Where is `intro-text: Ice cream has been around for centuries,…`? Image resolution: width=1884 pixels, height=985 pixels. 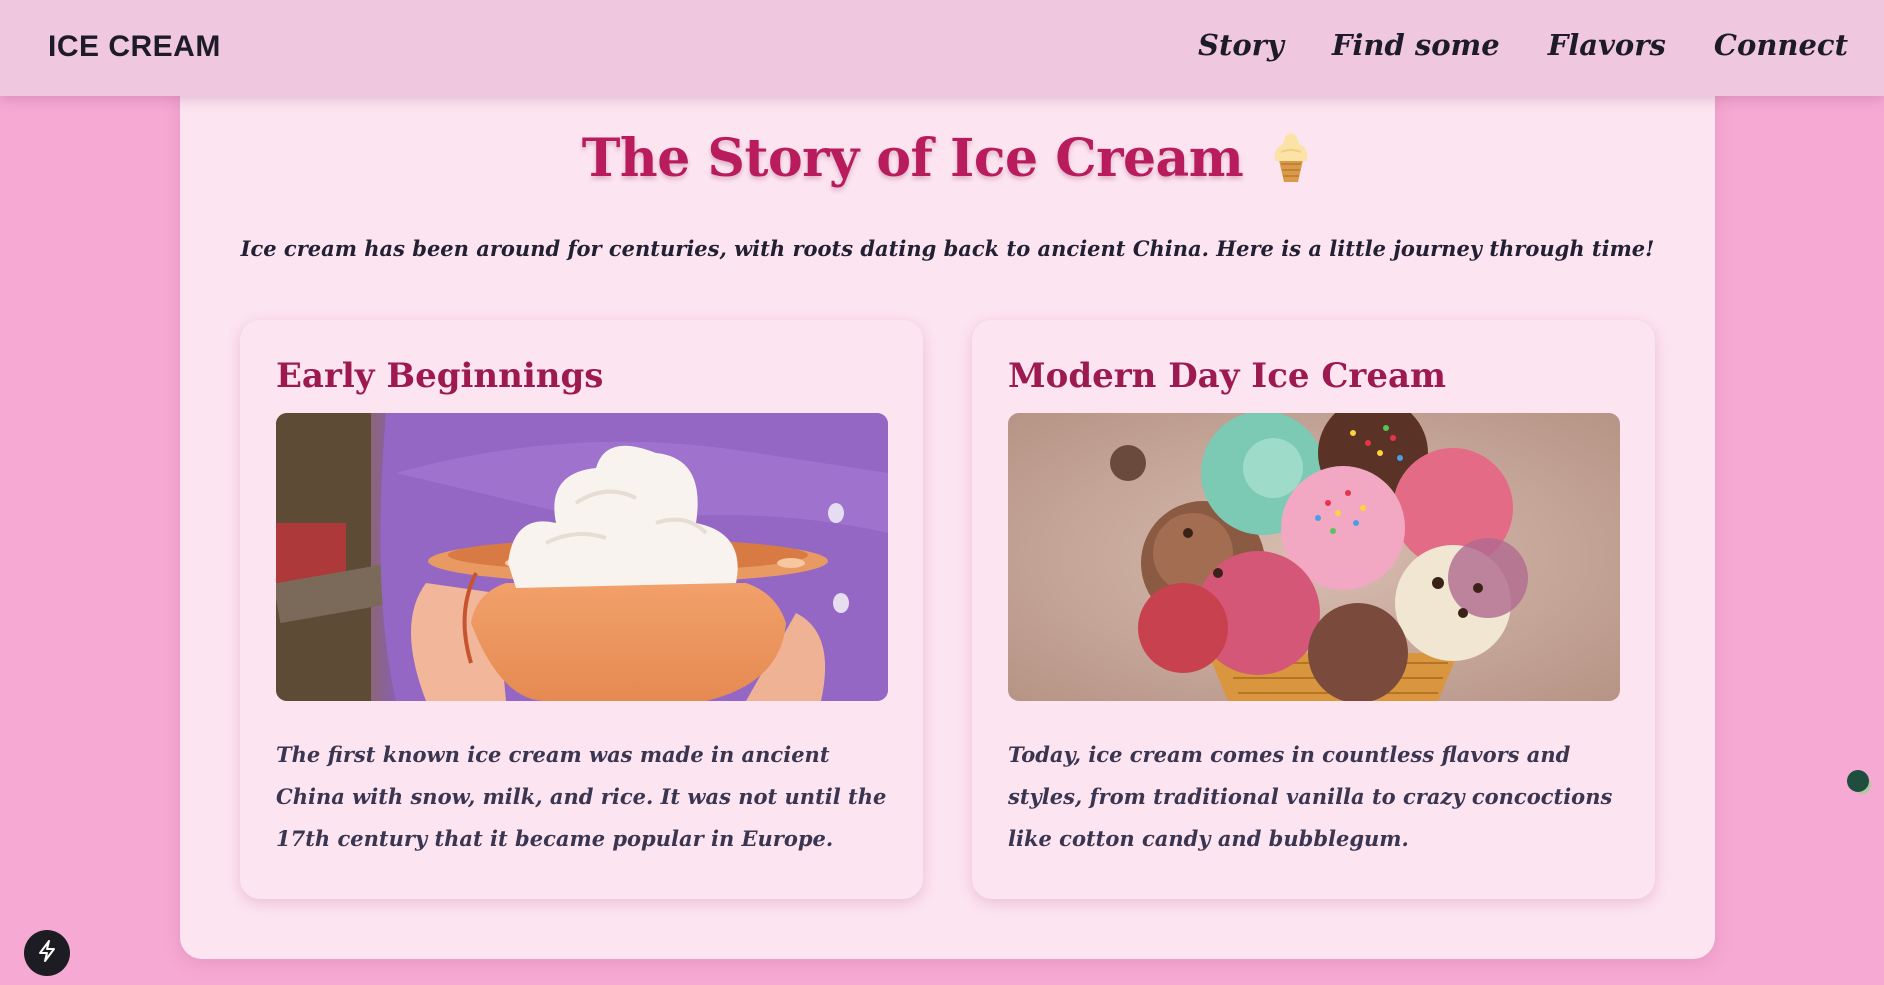
intro-text: Ice cream has been around for centuries,… is located at coordinates (947, 248).